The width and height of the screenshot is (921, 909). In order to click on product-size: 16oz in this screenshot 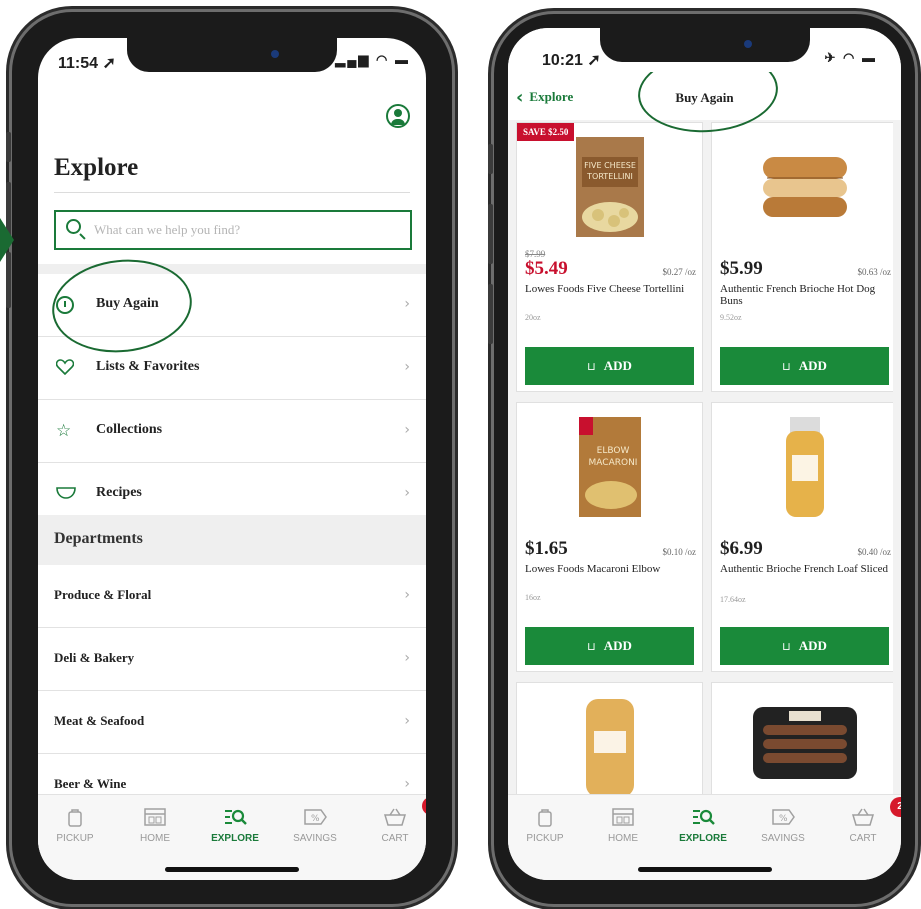, I will do `click(533, 597)`.